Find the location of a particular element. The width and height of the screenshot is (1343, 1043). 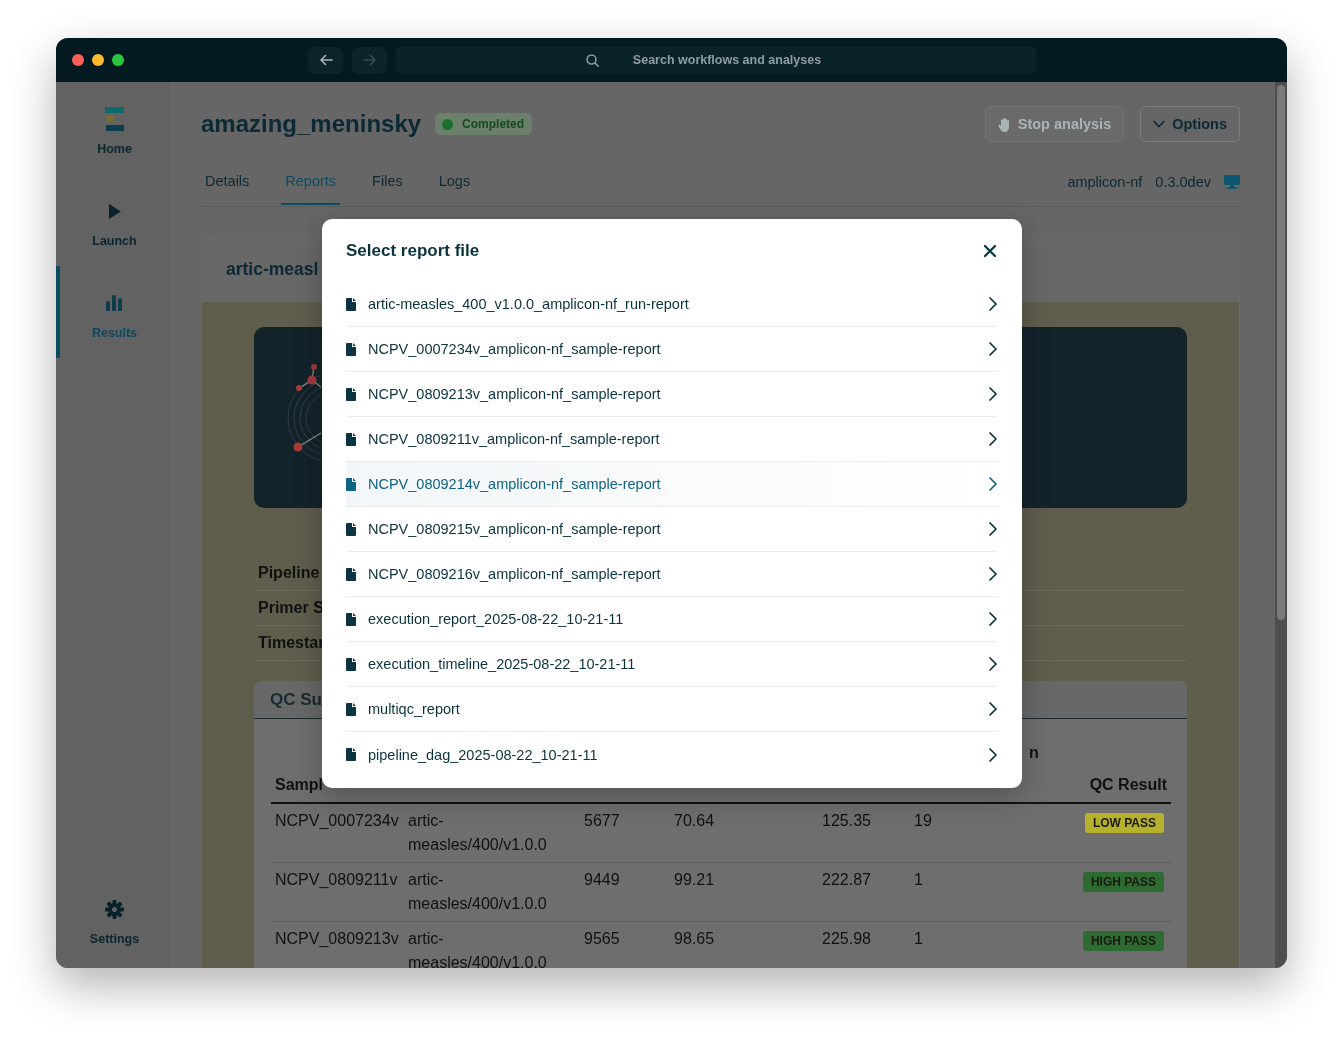

hand-icon is located at coordinates (1004, 124).